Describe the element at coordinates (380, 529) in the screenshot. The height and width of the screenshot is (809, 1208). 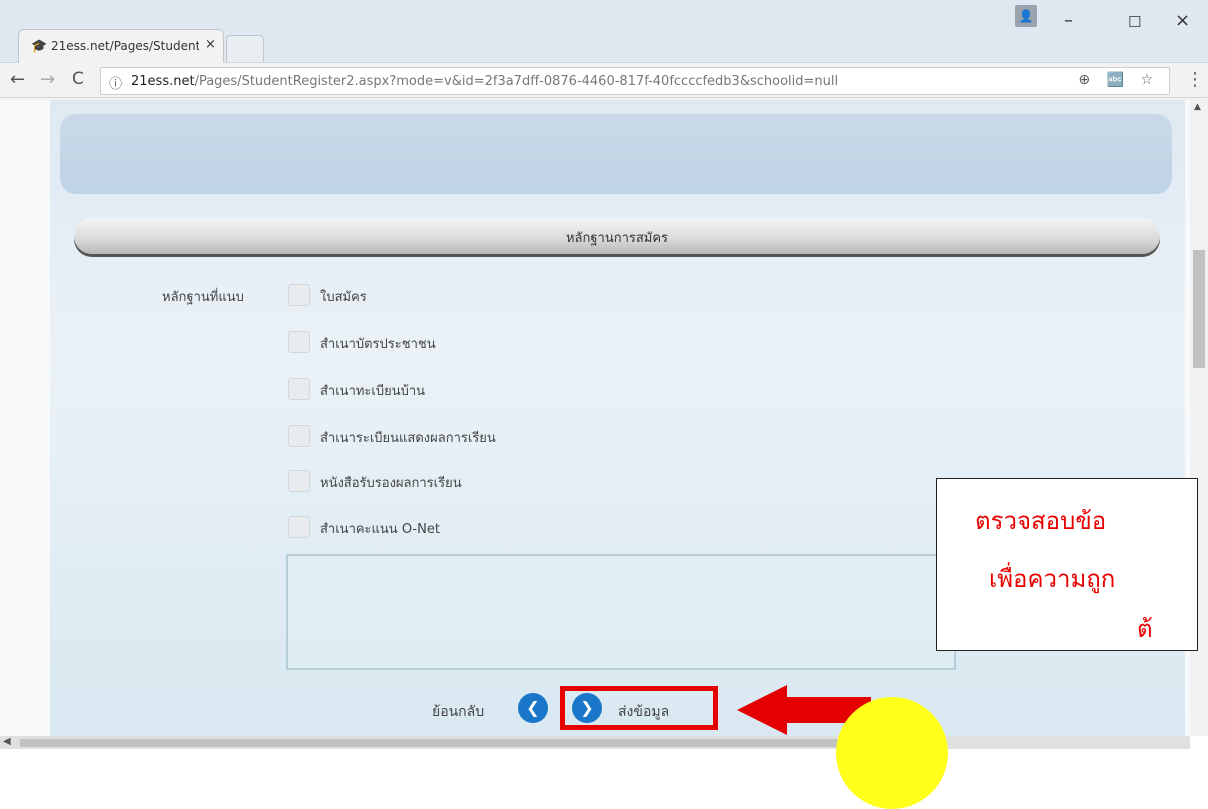
I see `option-label: สำเนาคะแนน O-Net` at that location.